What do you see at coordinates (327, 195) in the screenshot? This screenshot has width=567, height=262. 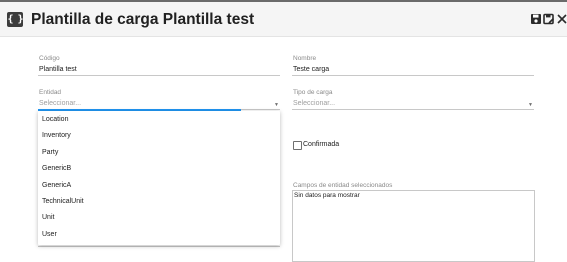 I see `campos-empty-text: Sin datos para mostrar` at bounding box center [327, 195].